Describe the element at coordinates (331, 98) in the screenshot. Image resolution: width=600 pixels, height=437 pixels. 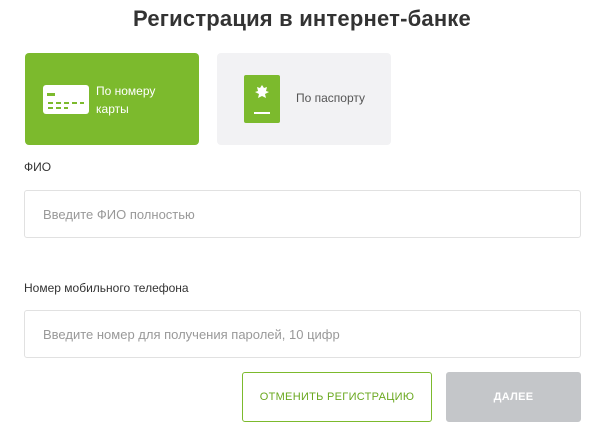
I see `method-card-by-passport-label: По паспорту` at that location.